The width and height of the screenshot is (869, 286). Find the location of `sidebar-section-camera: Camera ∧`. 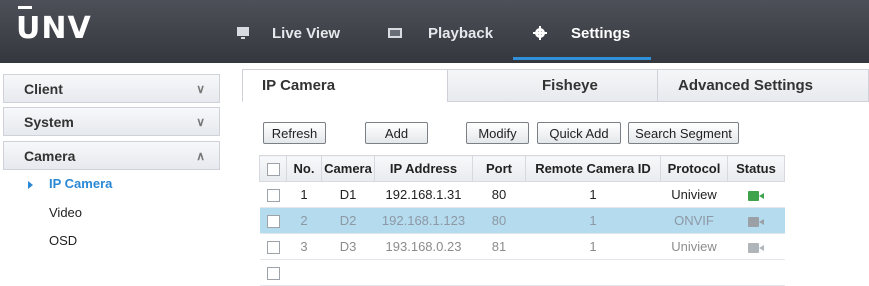

sidebar-section-camera: Camera ∧ is located at coordinates (111, 155).